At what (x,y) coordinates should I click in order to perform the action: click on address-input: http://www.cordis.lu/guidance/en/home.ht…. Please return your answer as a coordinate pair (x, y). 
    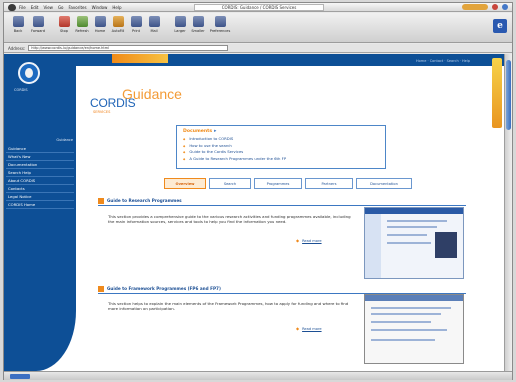
    Looking at the image, I should click on (128, 48).